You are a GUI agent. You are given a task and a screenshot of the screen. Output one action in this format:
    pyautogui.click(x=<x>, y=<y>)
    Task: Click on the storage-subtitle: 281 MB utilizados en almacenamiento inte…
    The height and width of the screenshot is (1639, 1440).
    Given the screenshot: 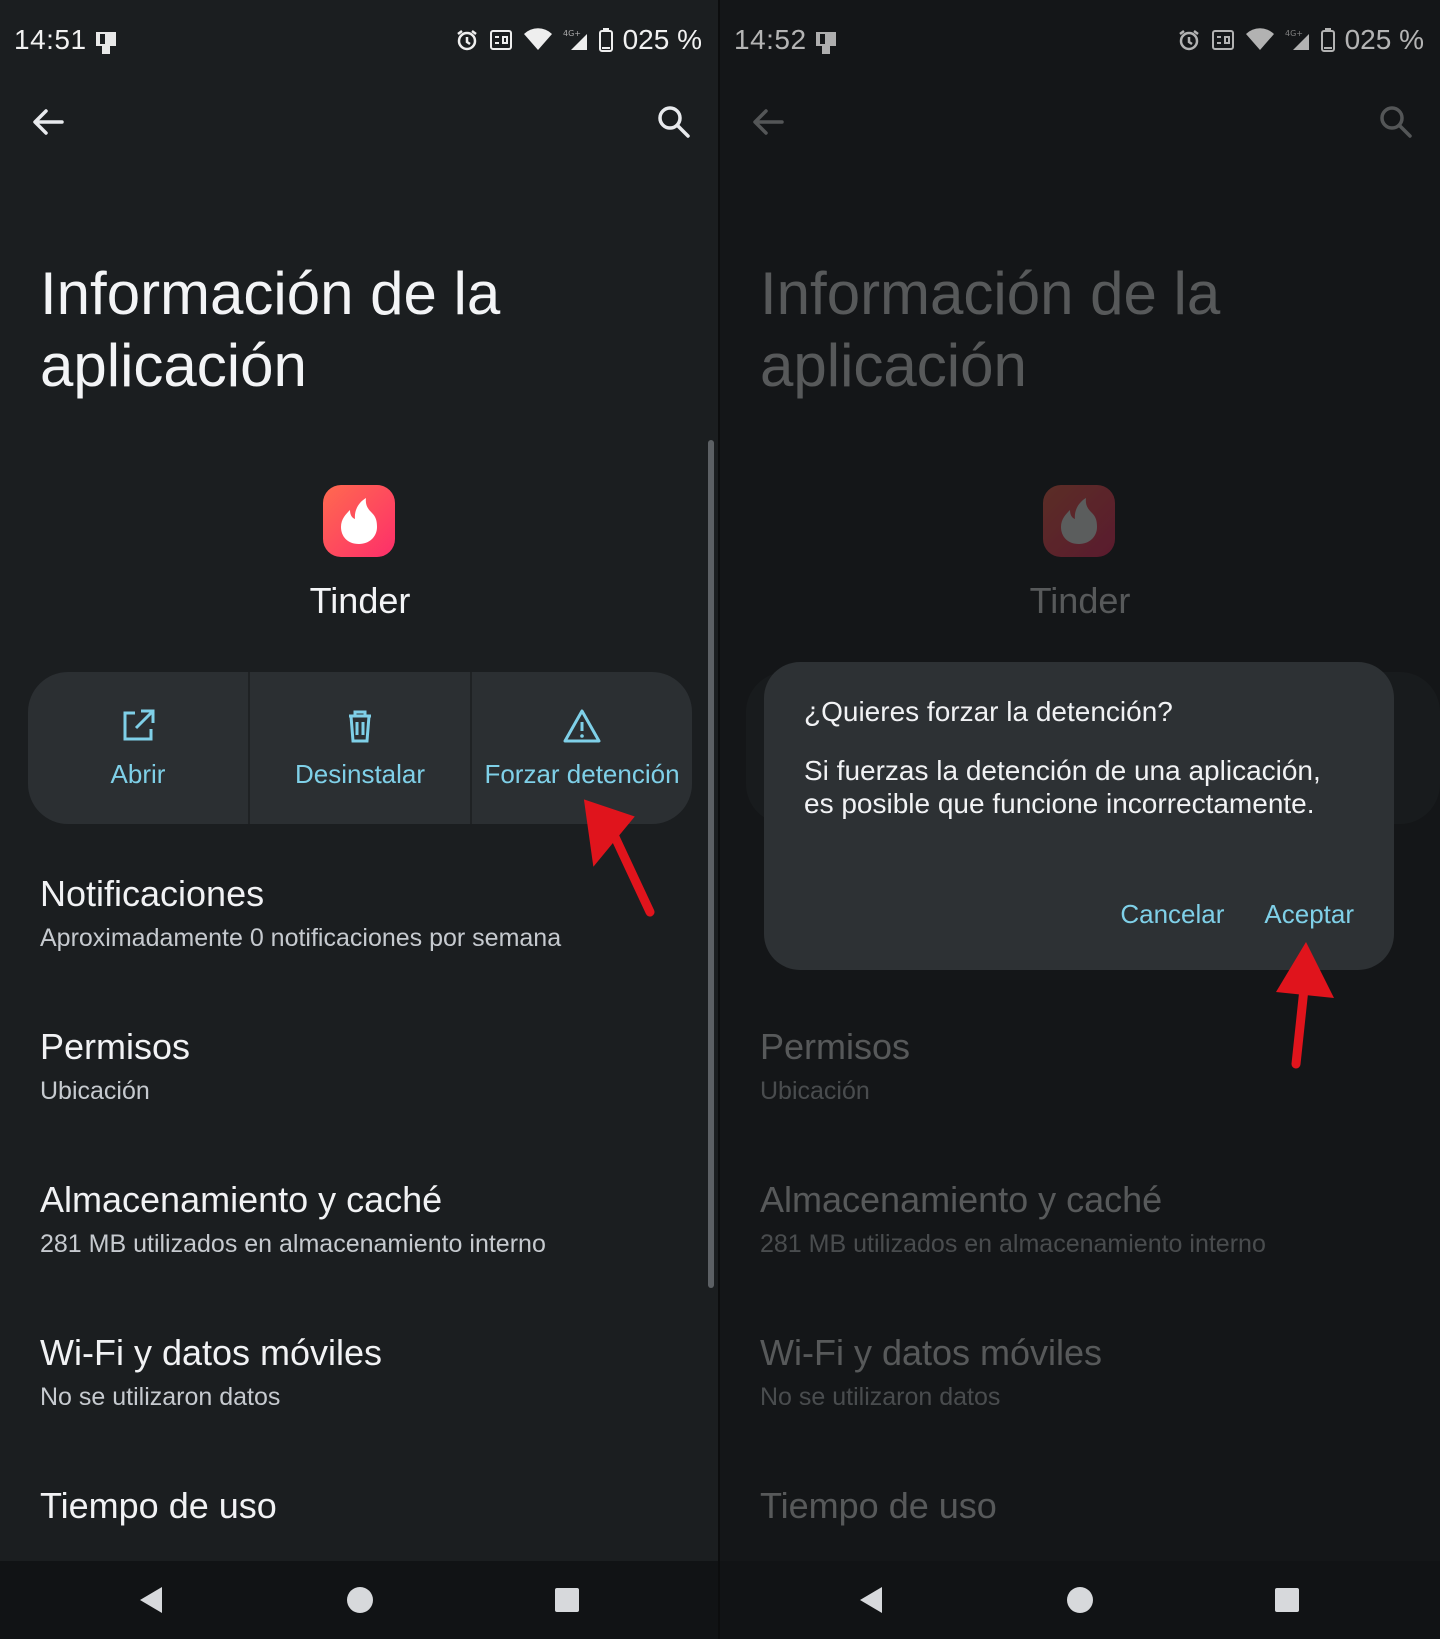 What is the action you would take?
    pyautogui.click(x=293, y=1244)
    